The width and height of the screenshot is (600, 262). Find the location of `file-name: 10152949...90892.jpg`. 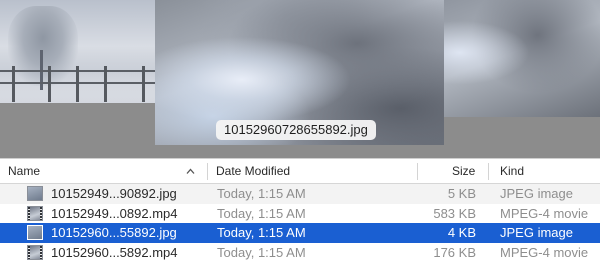

file-name: 10152949...90892.jpg is located at coordinates (114, 193).